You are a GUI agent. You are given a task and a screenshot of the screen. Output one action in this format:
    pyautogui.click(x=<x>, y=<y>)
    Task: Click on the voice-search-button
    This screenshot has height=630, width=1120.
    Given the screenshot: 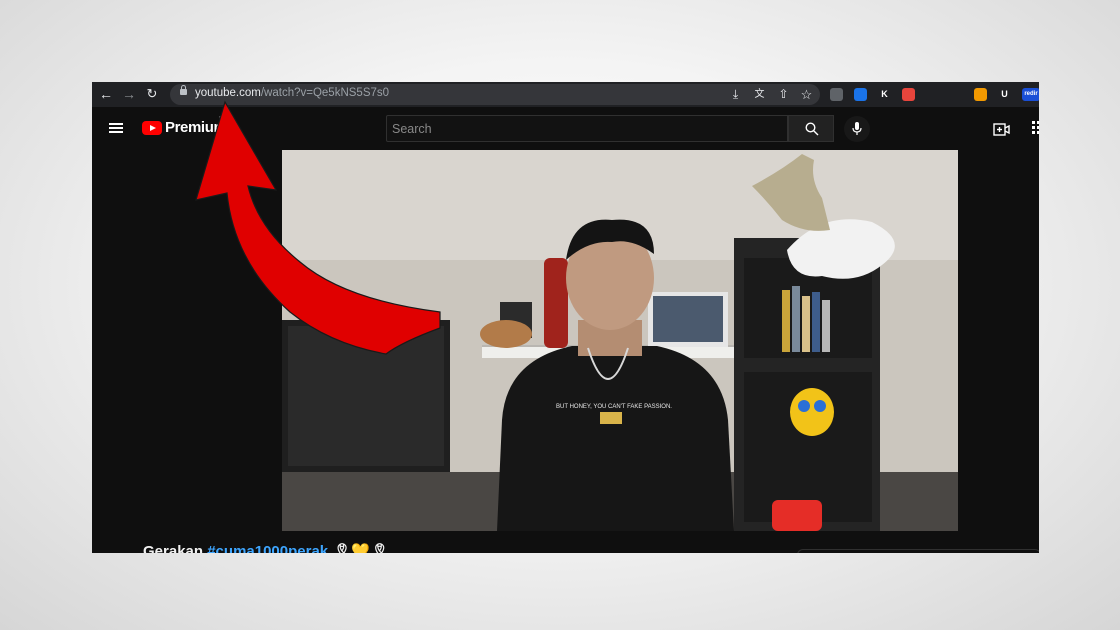 What is the action you would take?
    pyautogui.click(x=857, y=129)
    